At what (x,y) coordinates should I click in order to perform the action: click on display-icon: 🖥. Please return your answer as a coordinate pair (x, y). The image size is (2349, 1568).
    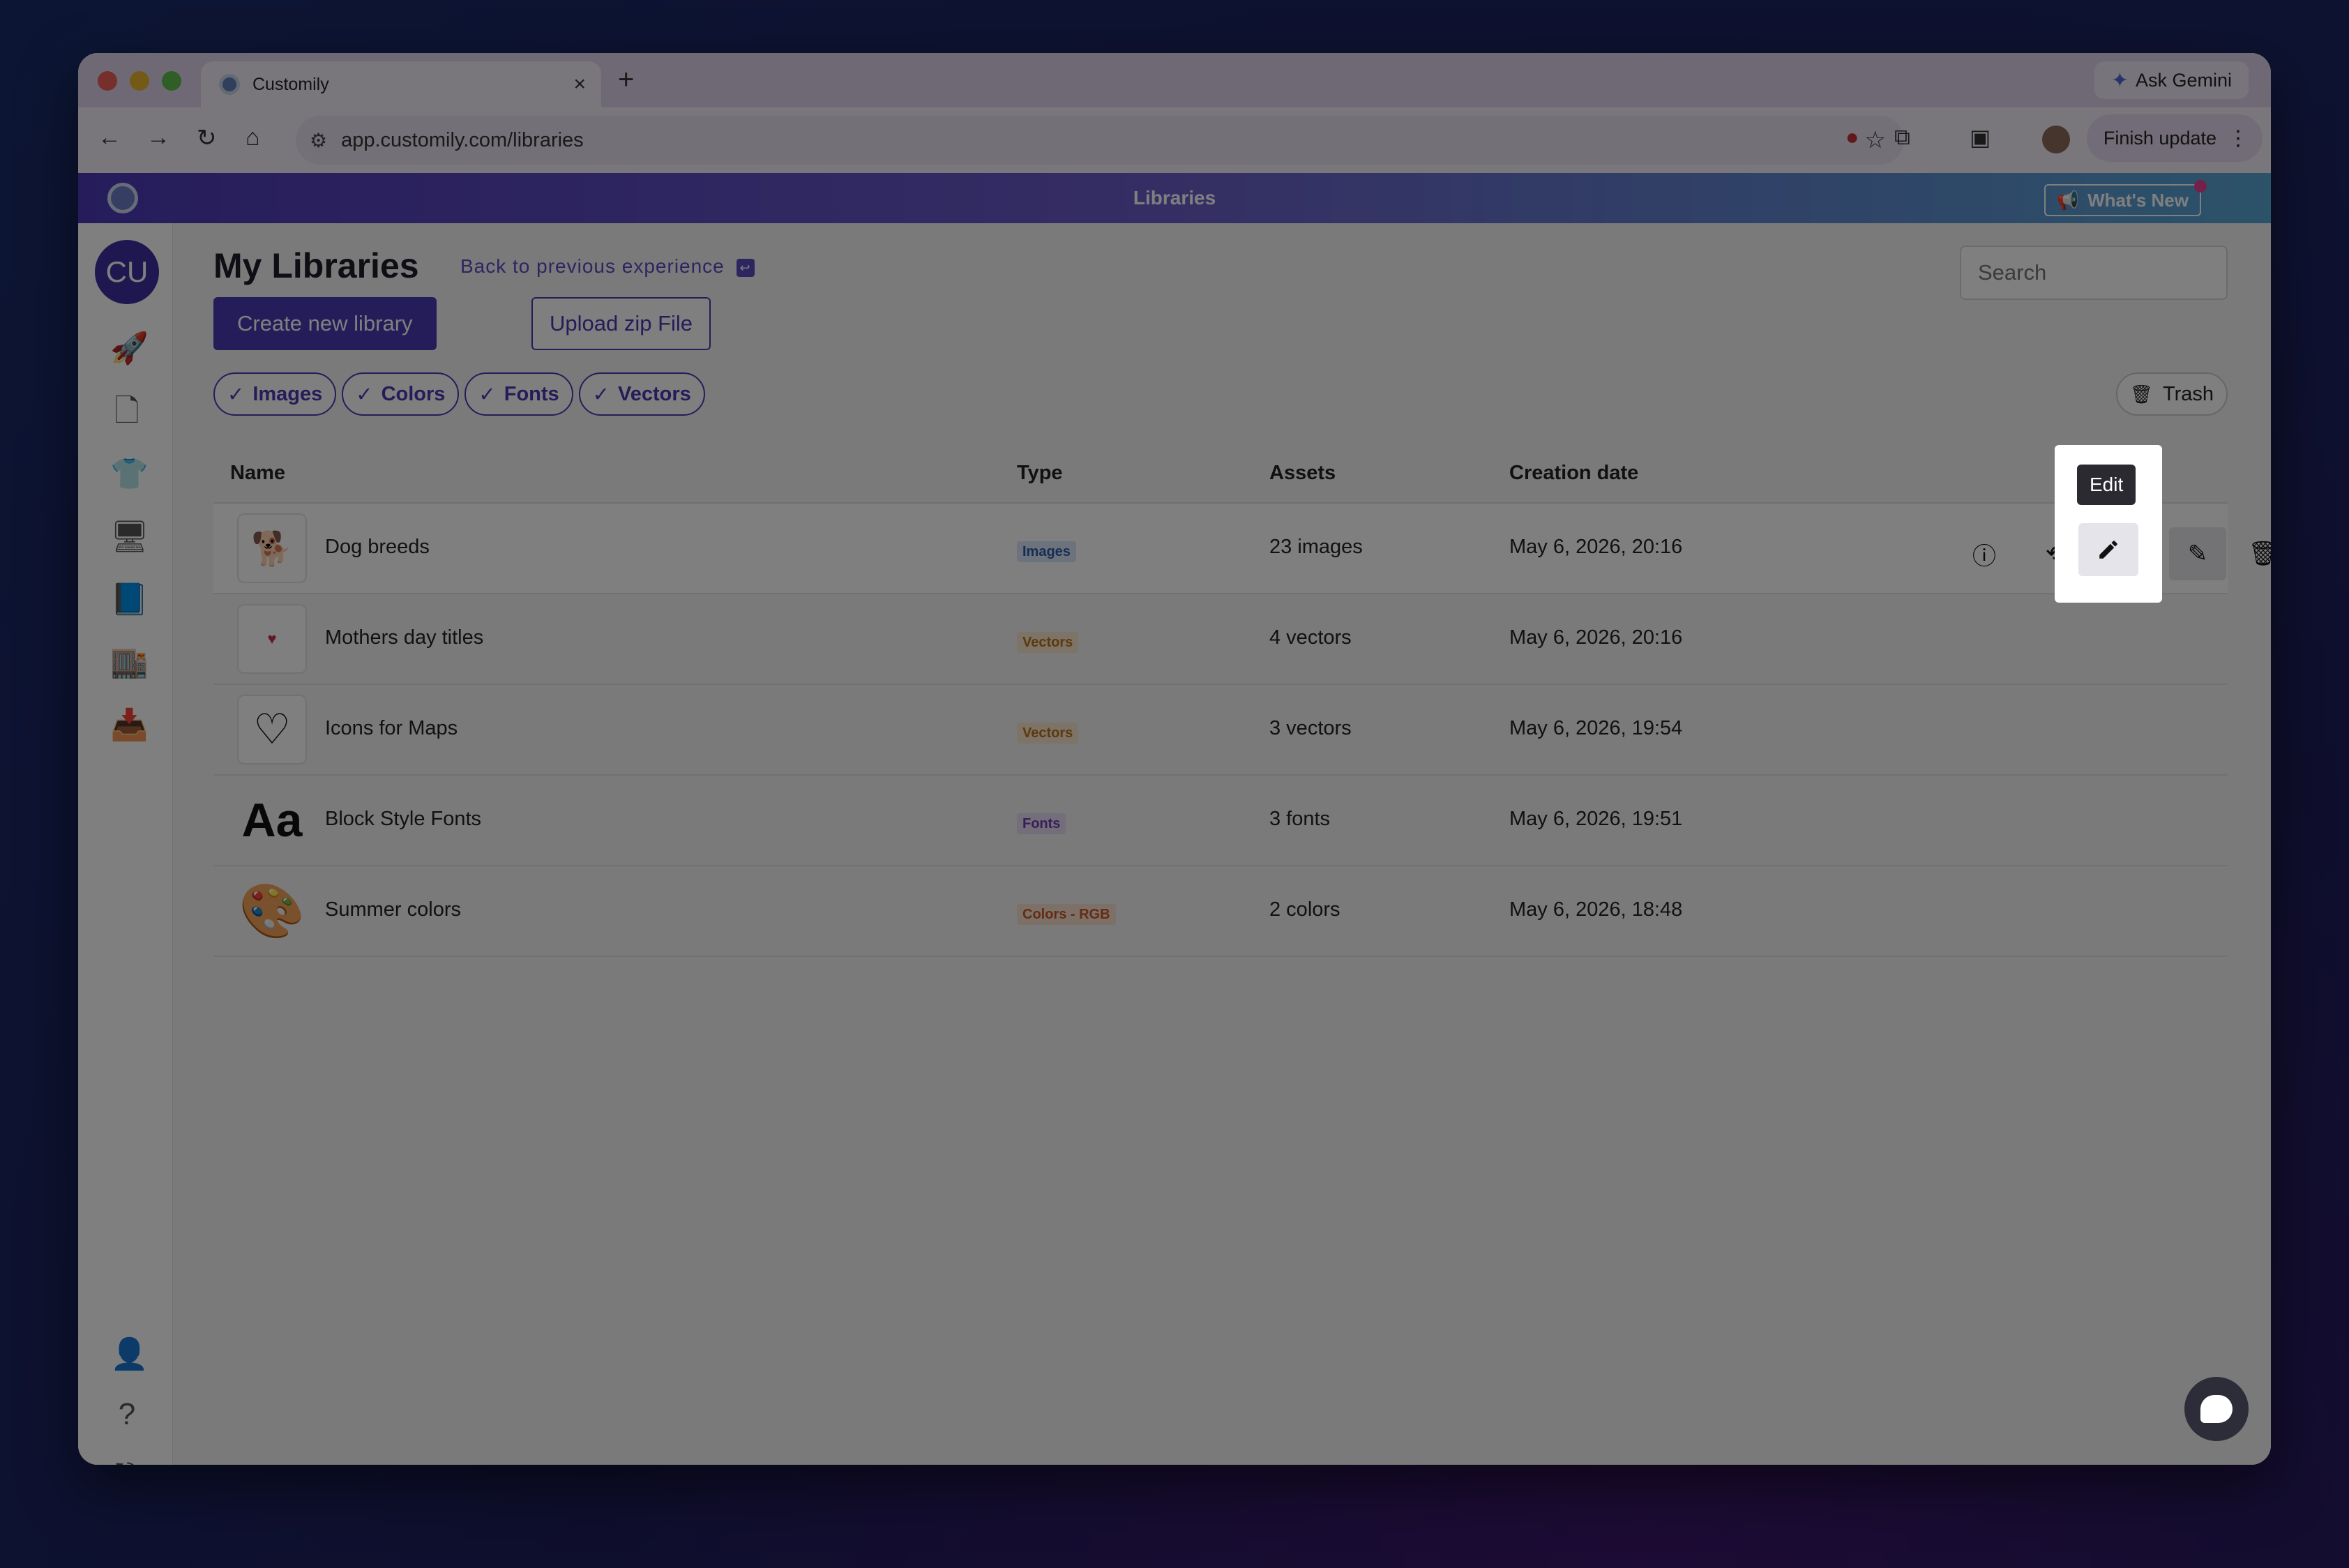
    Looking at the image, I should click on (129, 537).